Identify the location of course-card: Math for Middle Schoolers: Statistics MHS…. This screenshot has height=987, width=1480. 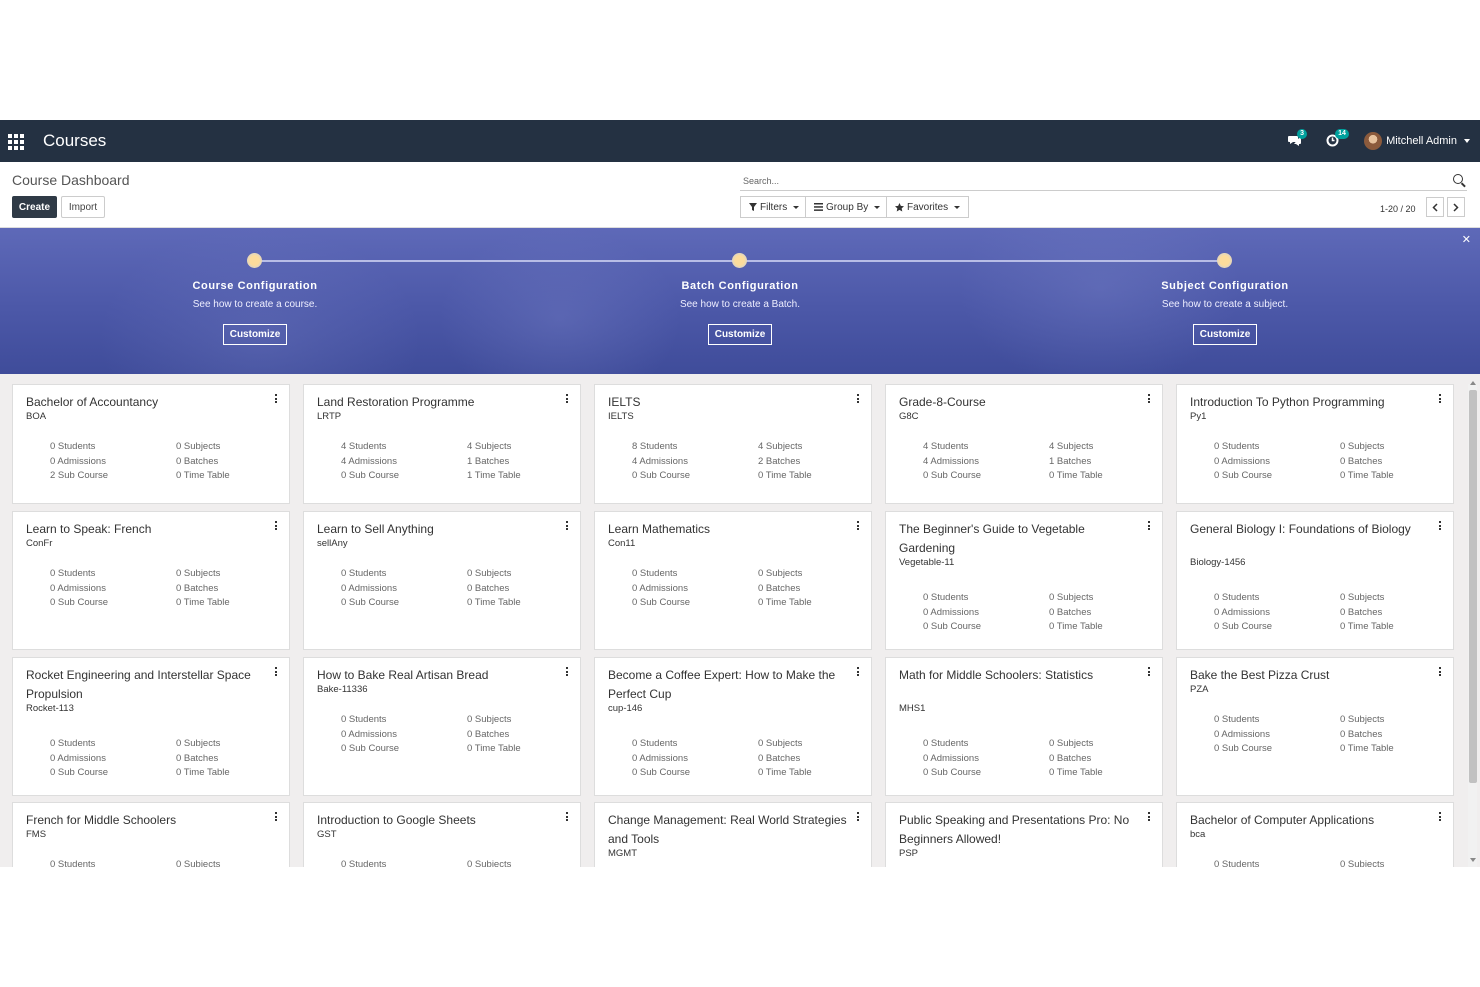
(1024, 726).